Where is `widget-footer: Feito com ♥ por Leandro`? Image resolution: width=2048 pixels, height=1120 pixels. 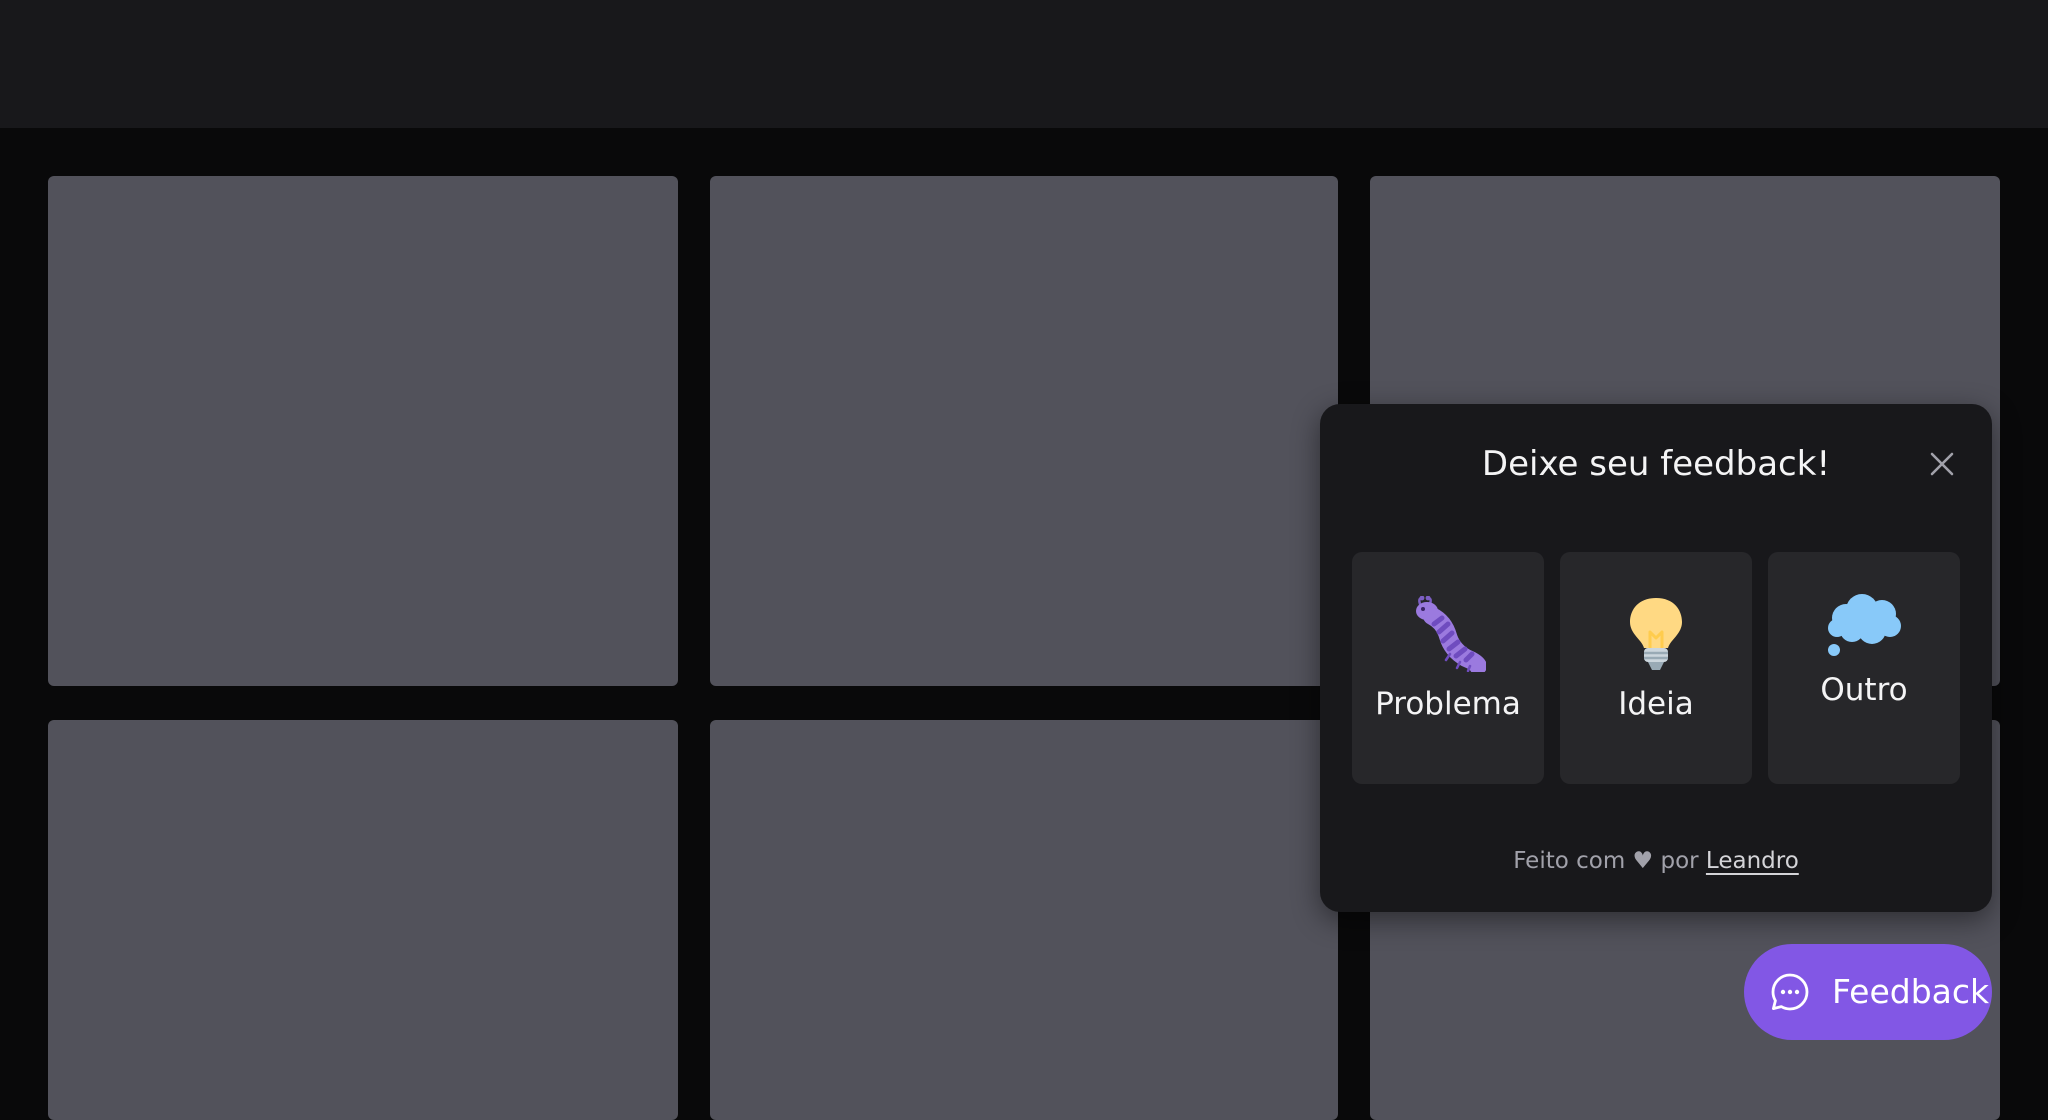
widget-footer: Feito com ♥ por Leandro is located at coordinates (1656, 861).